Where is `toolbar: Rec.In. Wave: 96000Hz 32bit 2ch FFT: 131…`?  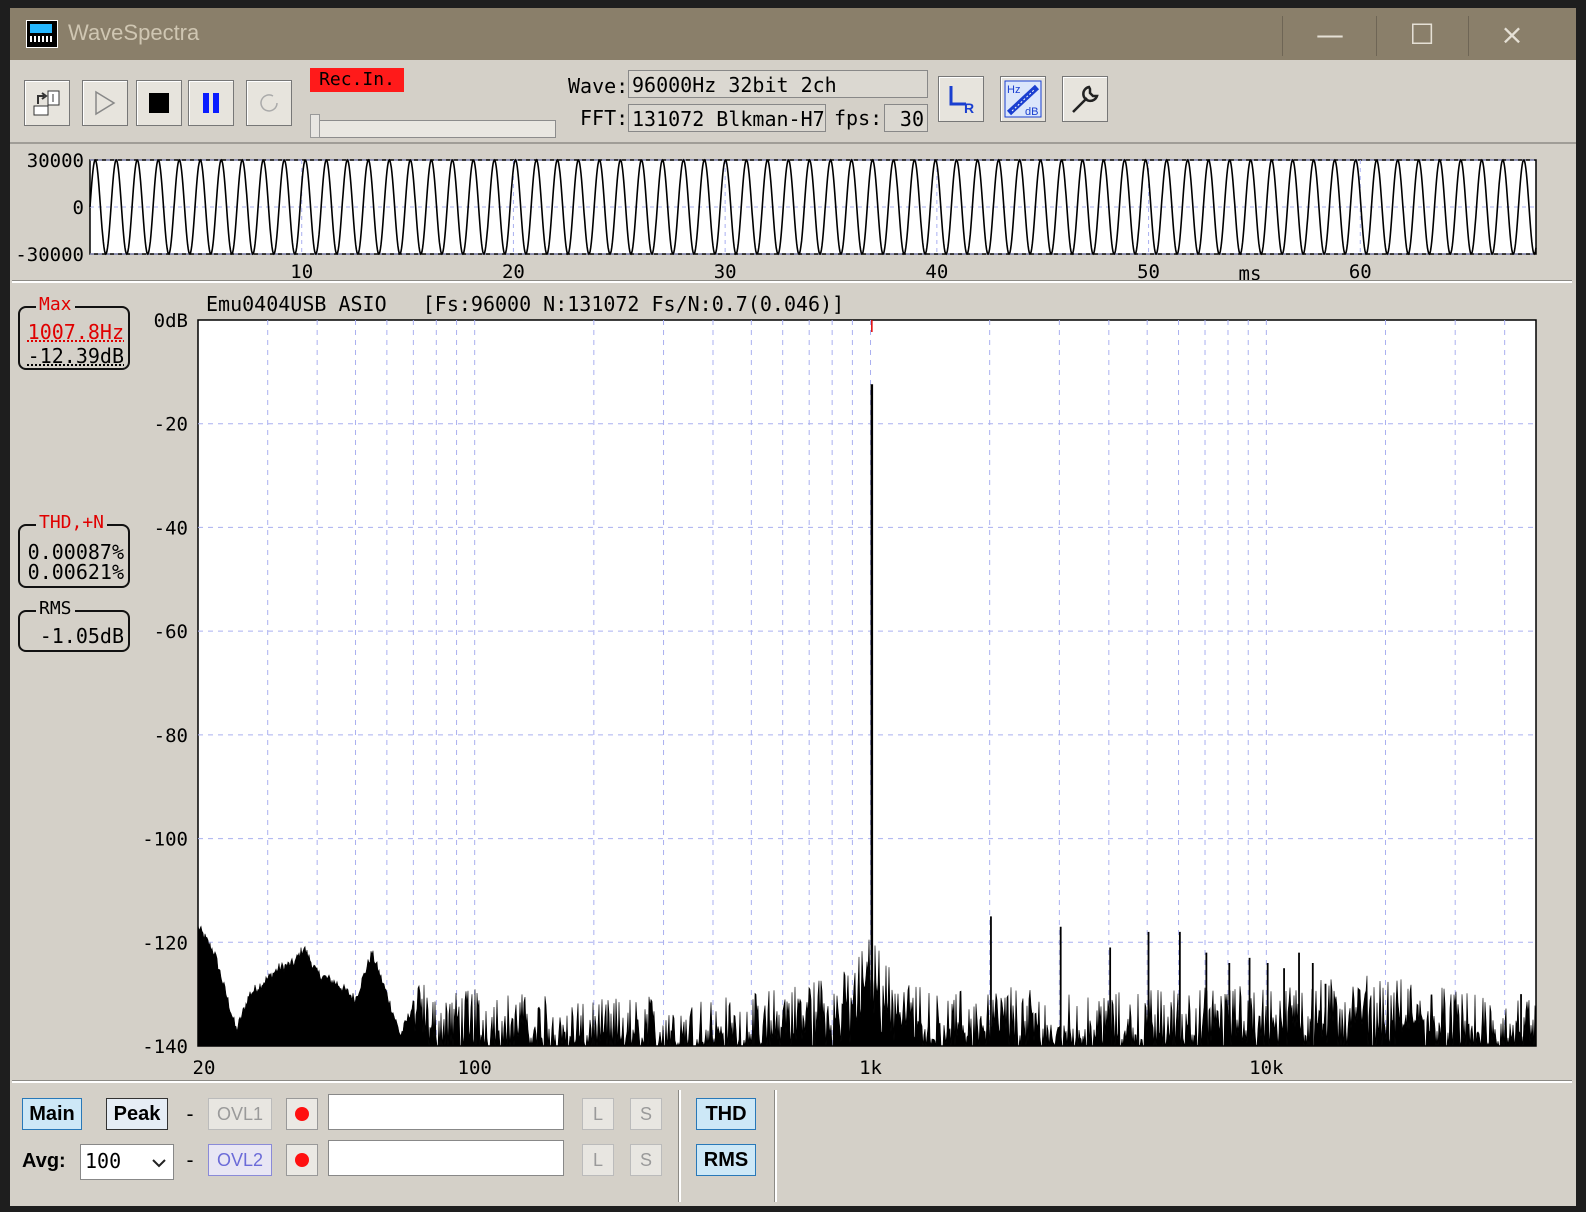 toolbar: Rec.In. Wave: 96000Hz 32bit 2ch FFT: 131… is located at coordinates (793, 104).